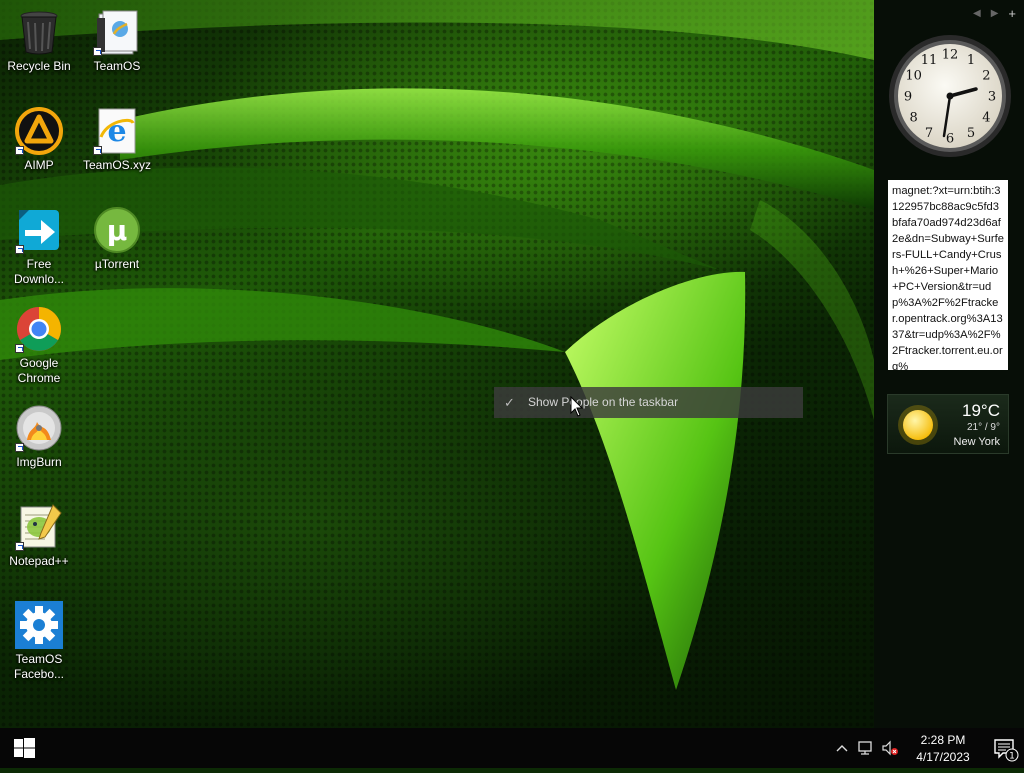 The height and width of the screenshot is (773, 1024). Describe the element at coordinates (977, 13) in the screenshot. I see `sidebar-prev-icon: ◀` at that location.